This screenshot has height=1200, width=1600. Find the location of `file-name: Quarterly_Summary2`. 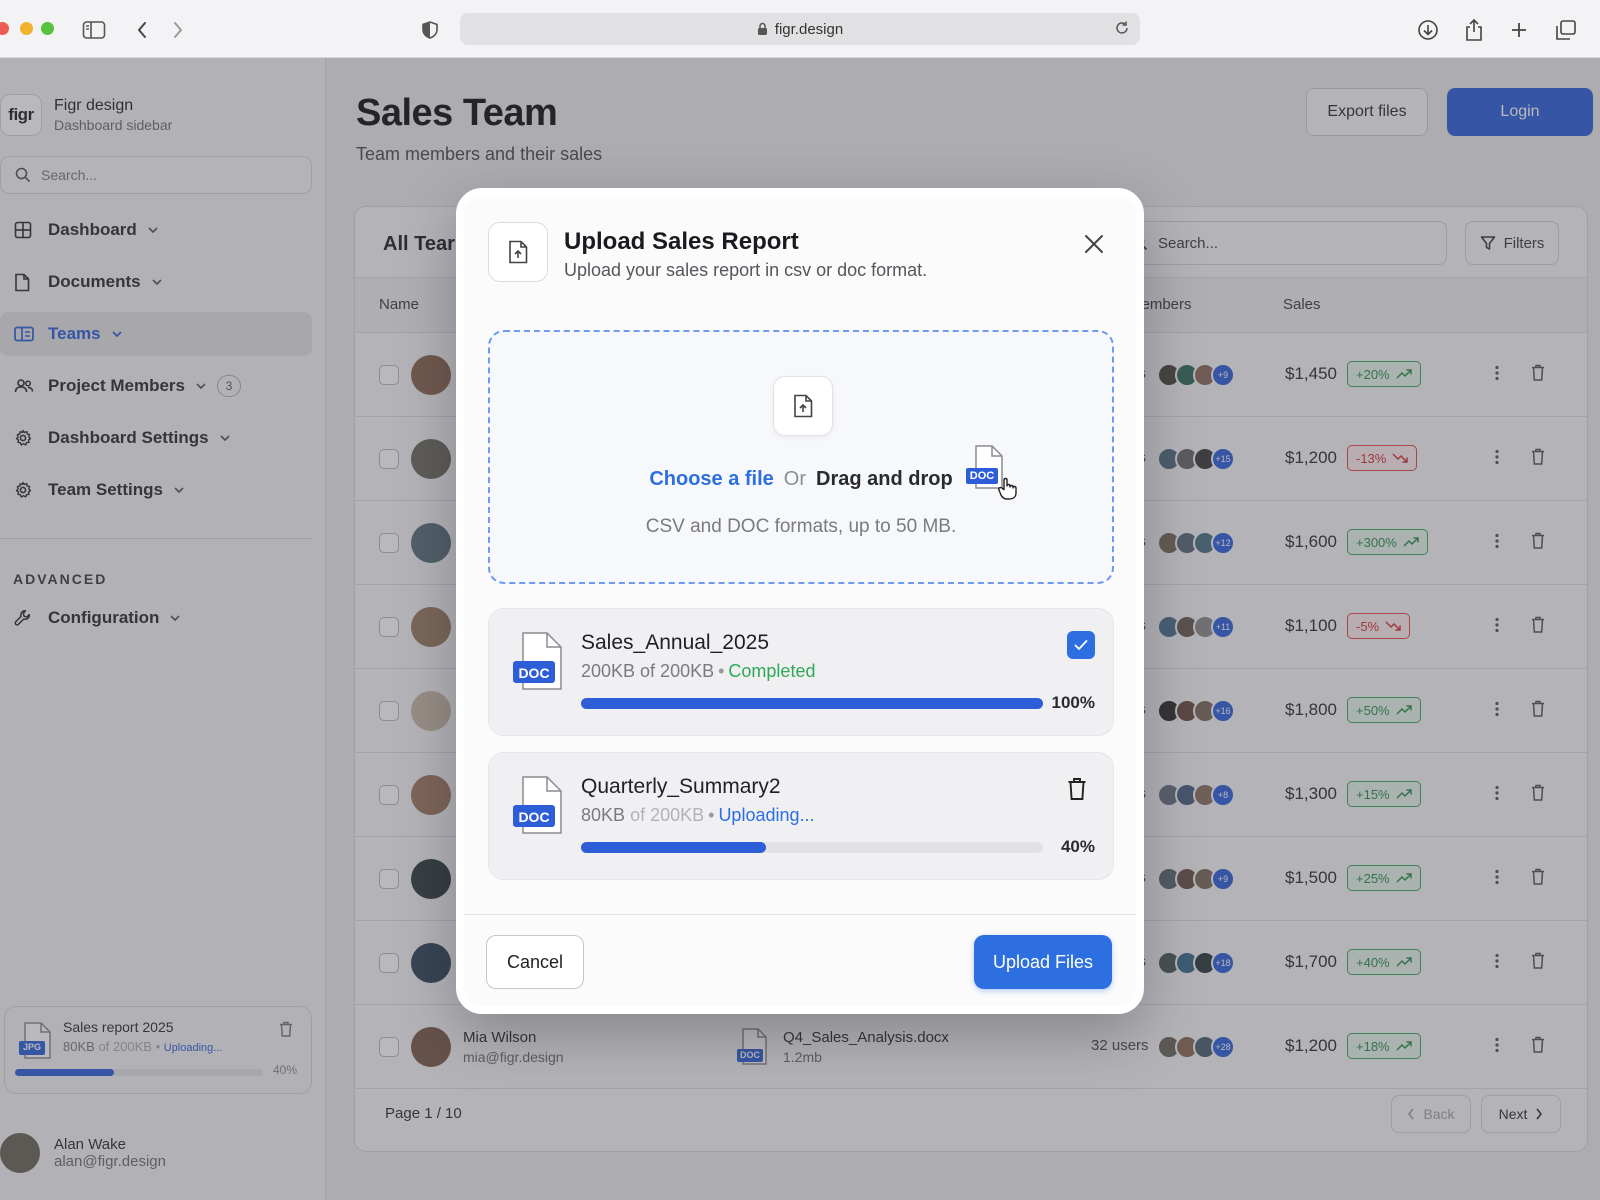

file-name: Quarterly_Summary2 is located at coordinates (681, 786).